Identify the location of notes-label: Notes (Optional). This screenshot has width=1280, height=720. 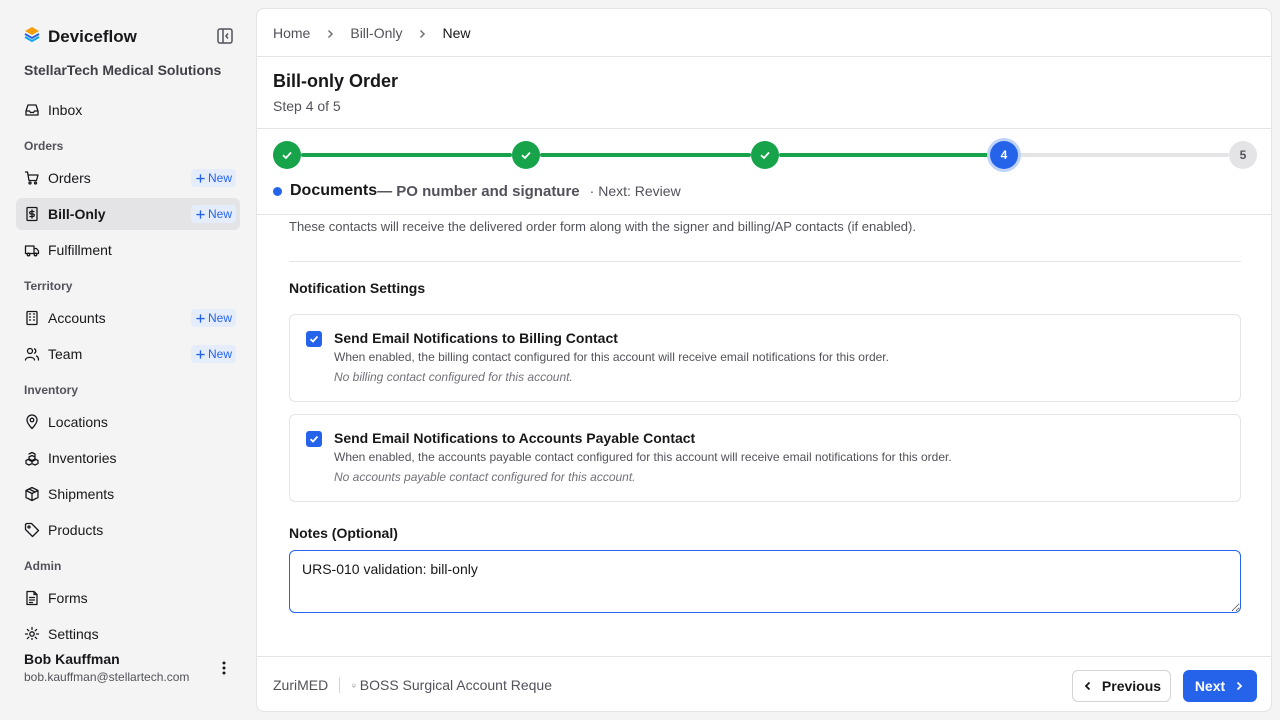
(343, 533).